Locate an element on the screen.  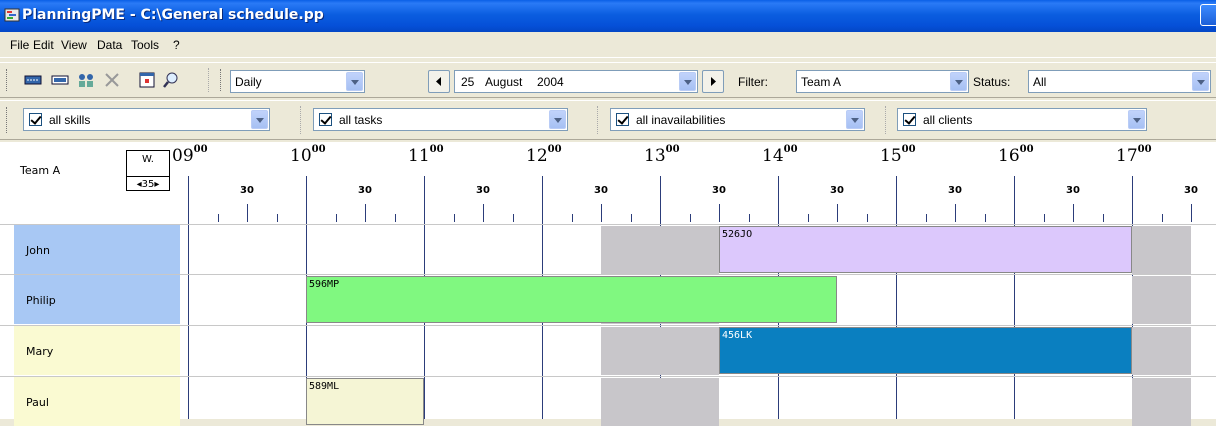
week-number: ◂35▸ is located at coordinates (148, 183).